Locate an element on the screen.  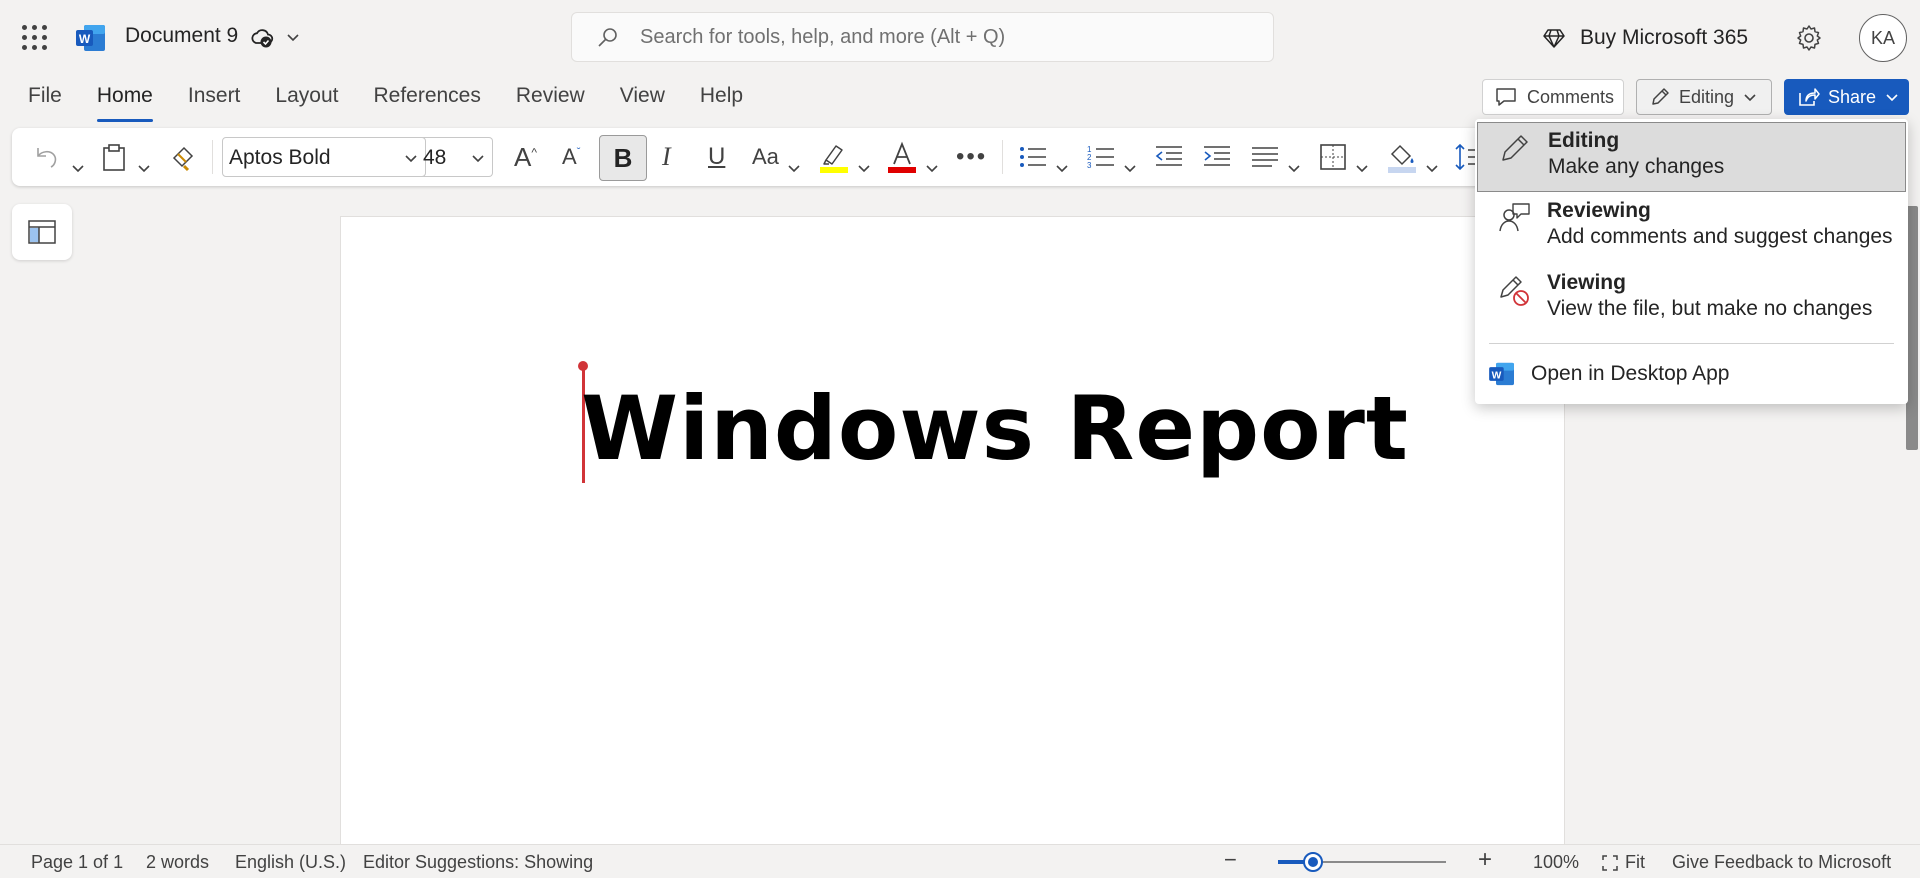
svg-text: W is located at coordinates (85, 39).